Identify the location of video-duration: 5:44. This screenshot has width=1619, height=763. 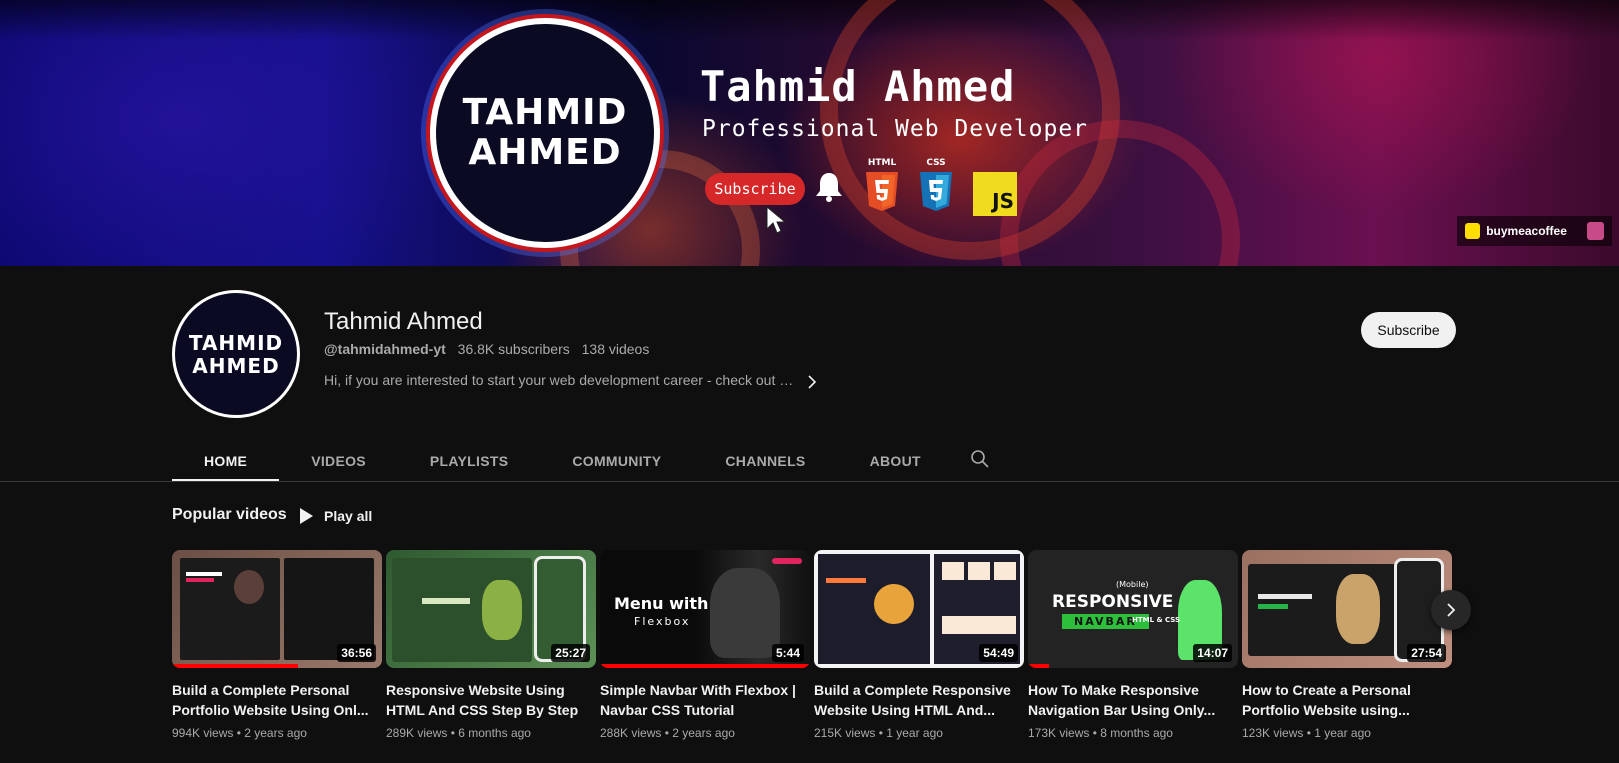
(787, 653).